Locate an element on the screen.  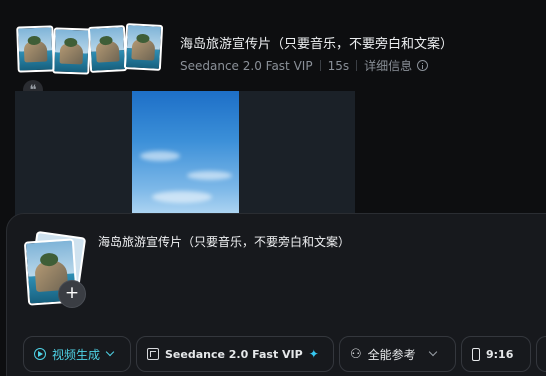
reference-mode-select: ⚇ 全能参考 is located at coordinates (397, 354).